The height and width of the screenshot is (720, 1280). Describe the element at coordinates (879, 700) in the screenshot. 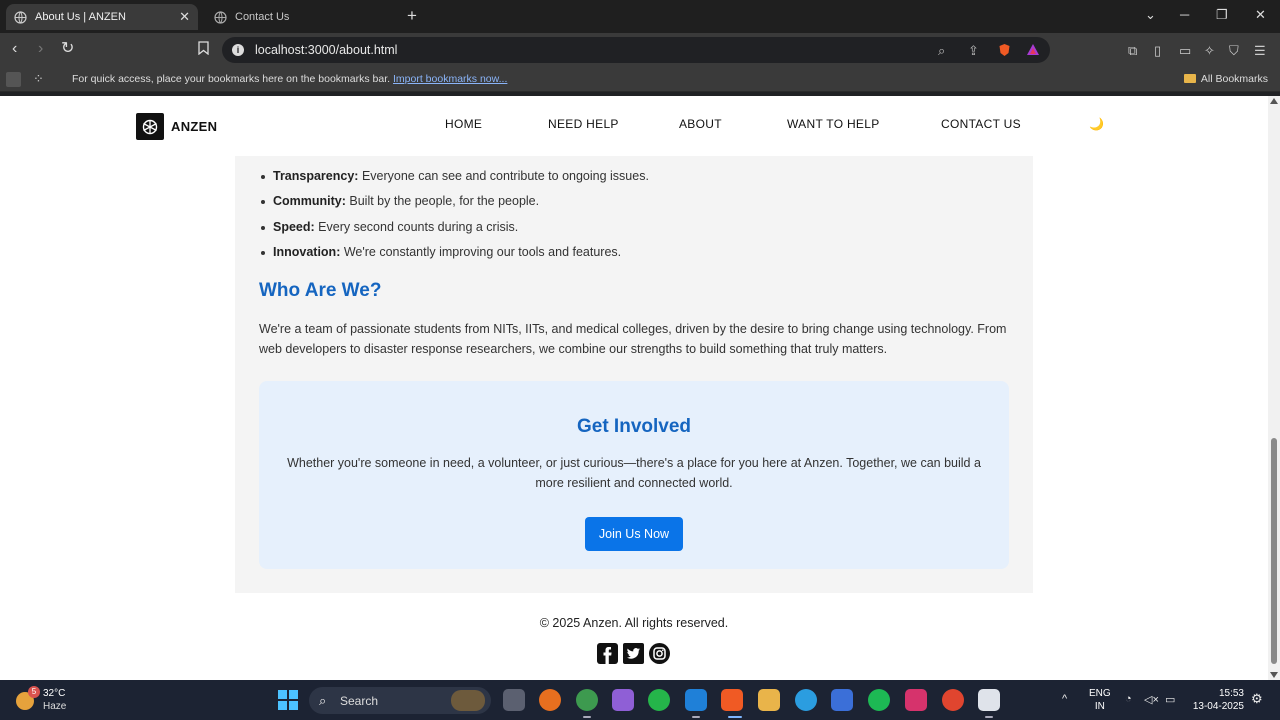

I see `spotify-icon` at that location.